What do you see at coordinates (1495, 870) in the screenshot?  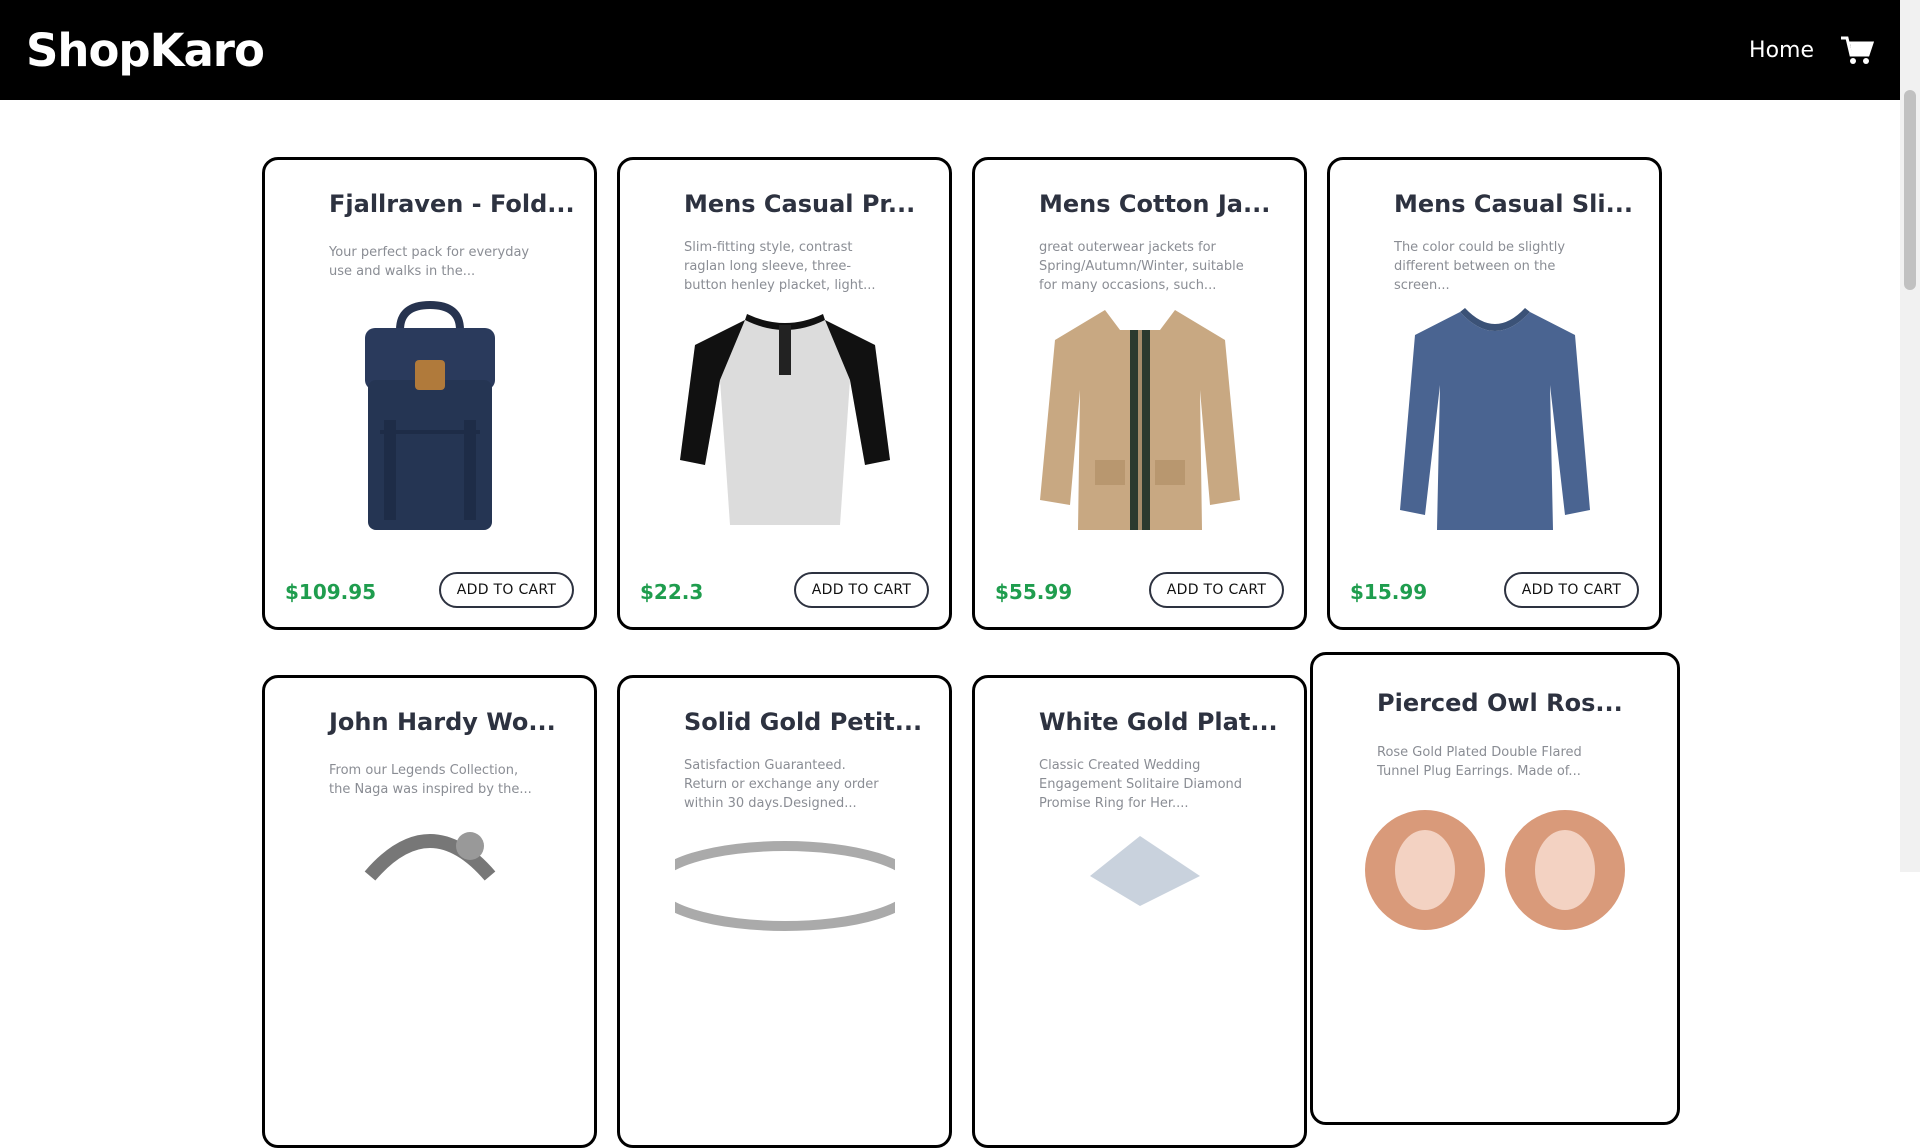 I see `earrings-image` at bounding box center [1495, 870].